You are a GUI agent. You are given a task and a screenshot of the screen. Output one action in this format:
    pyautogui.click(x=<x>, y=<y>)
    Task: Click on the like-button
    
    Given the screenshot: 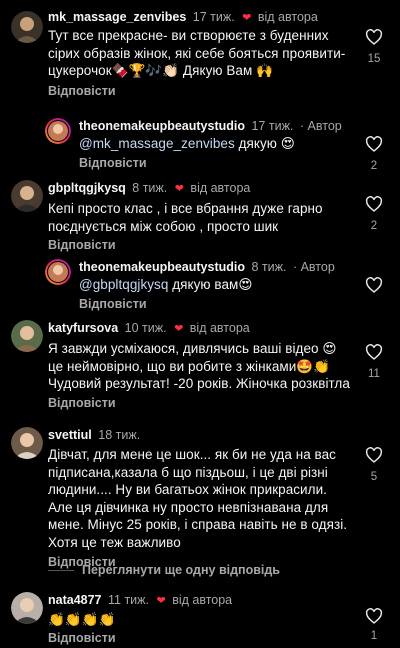 What is the action you would take?
    pyautogui.click(x=374, y=285)
    